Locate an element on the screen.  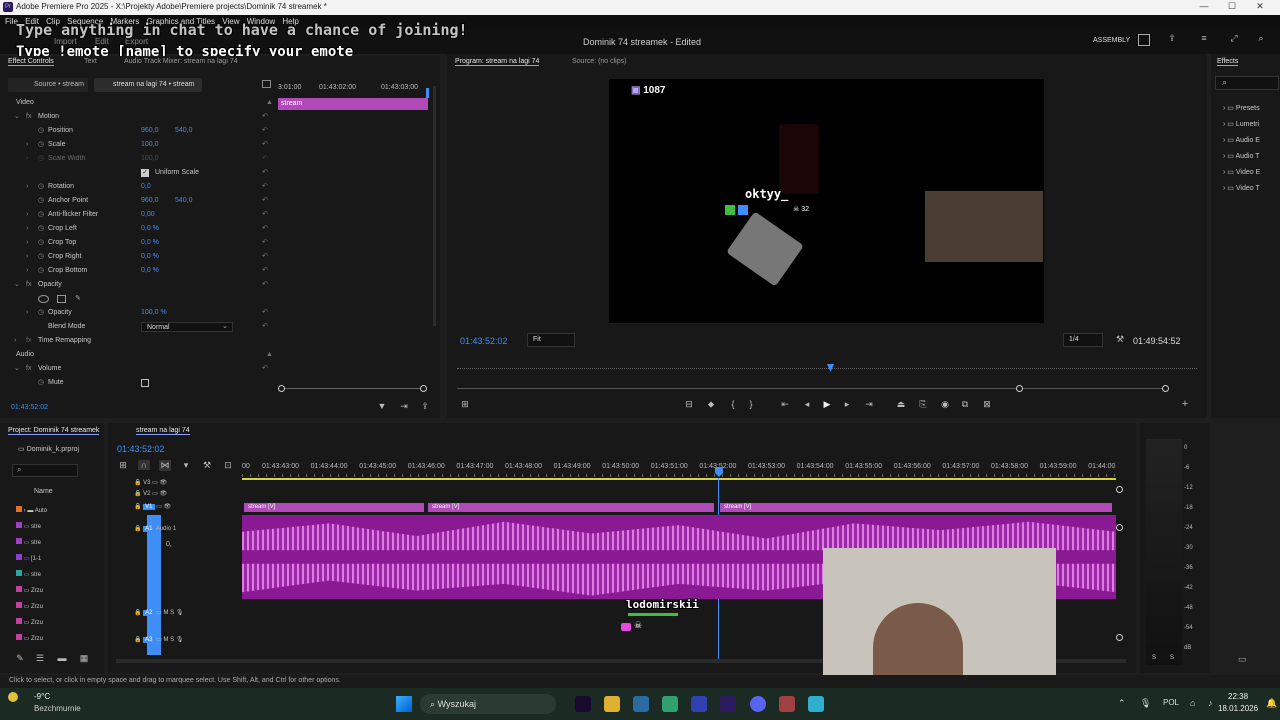
toggle-timeline-icon is located at coordinates (266, 84).